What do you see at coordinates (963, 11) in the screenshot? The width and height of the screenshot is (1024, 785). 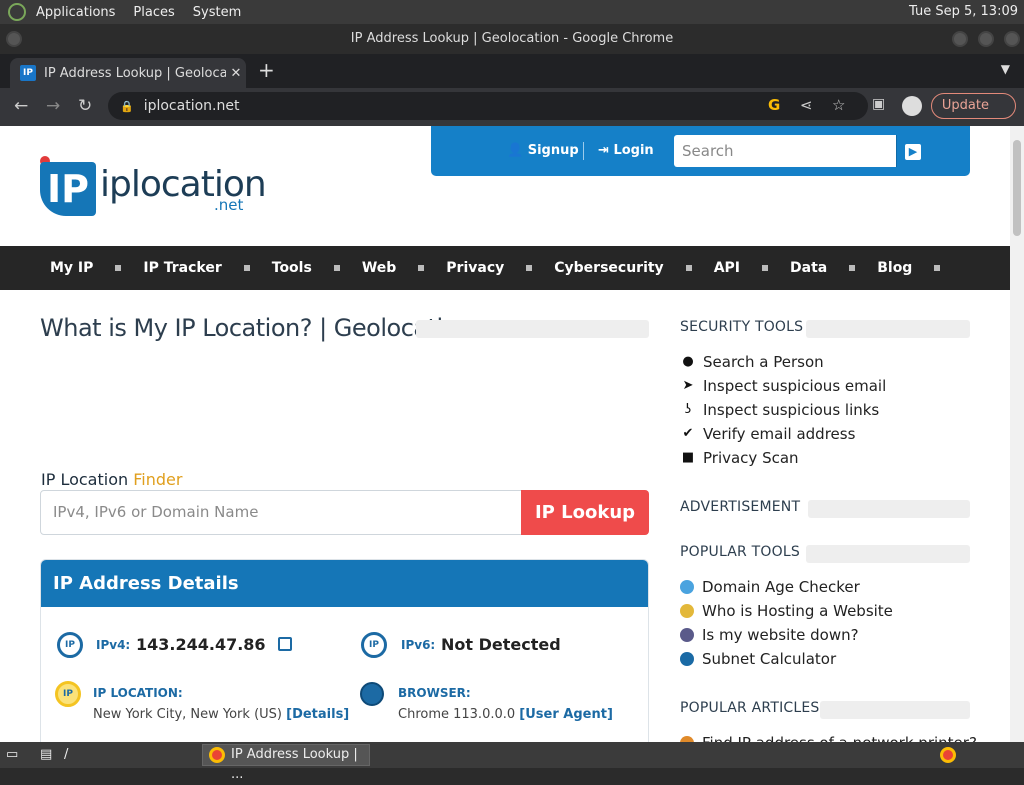 I see `clock: Tue Sep 5, 13:09` at bounding box center [963, 11].